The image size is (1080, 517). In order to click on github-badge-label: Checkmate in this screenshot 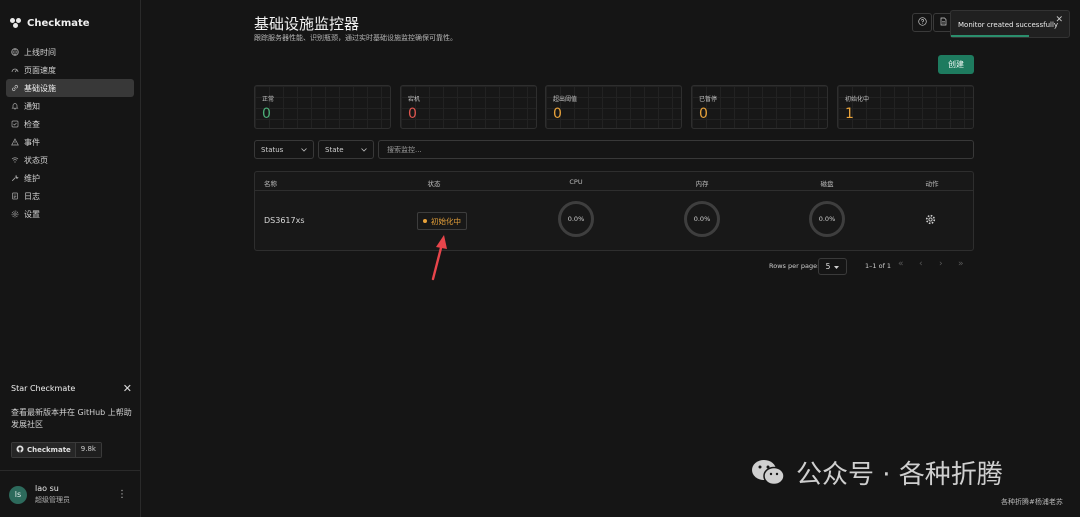, I will do `click(49, 450)`.